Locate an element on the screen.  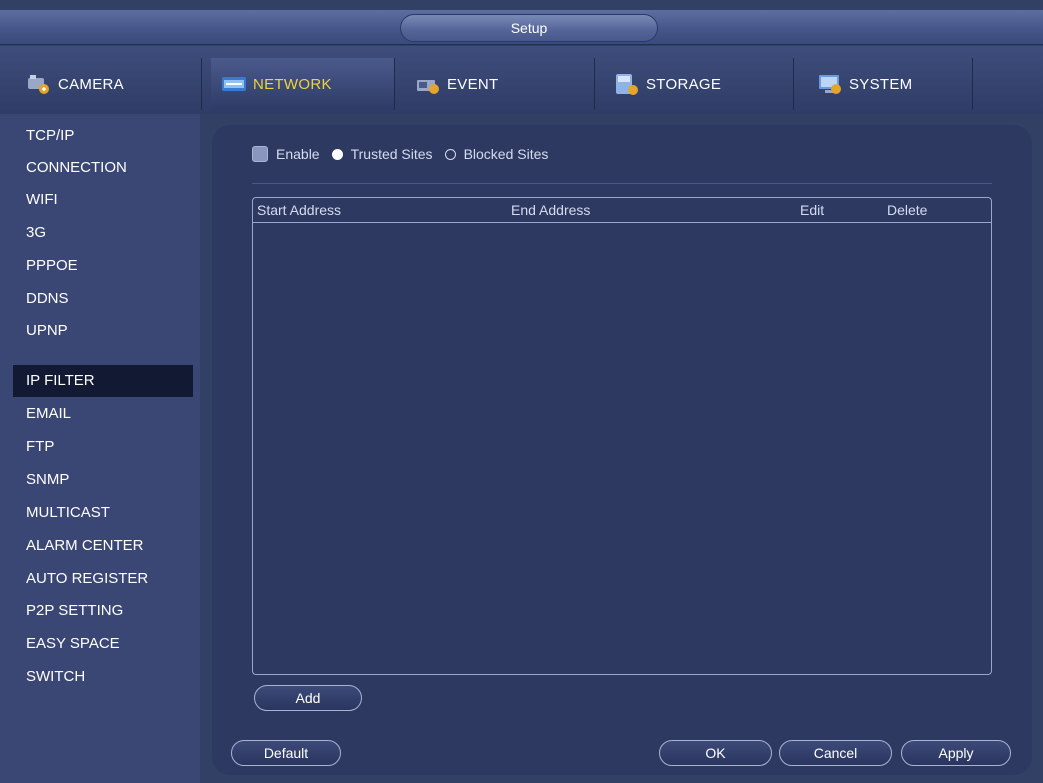
window-title: Setup is located at coordinates (529, 28).